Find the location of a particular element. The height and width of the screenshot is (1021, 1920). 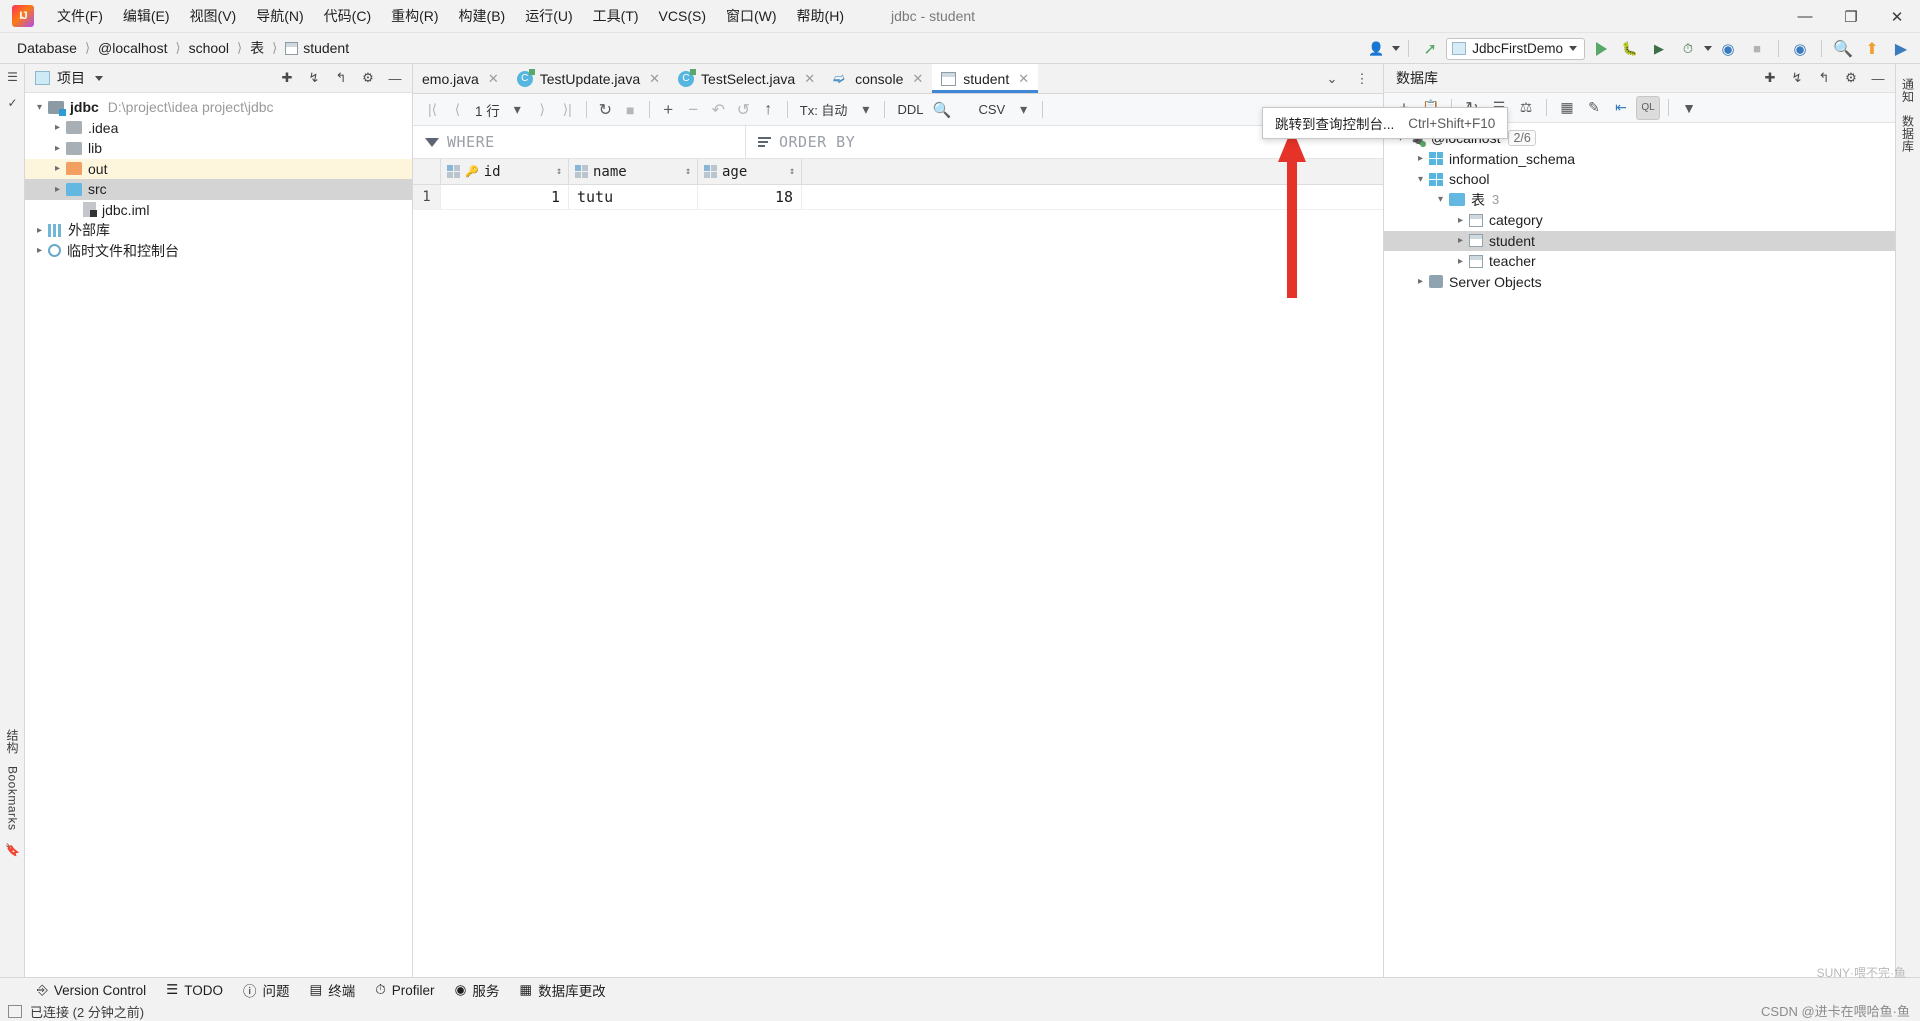

editor-tab-console: ➫ console ✕ is located at coordinates (878, 78).